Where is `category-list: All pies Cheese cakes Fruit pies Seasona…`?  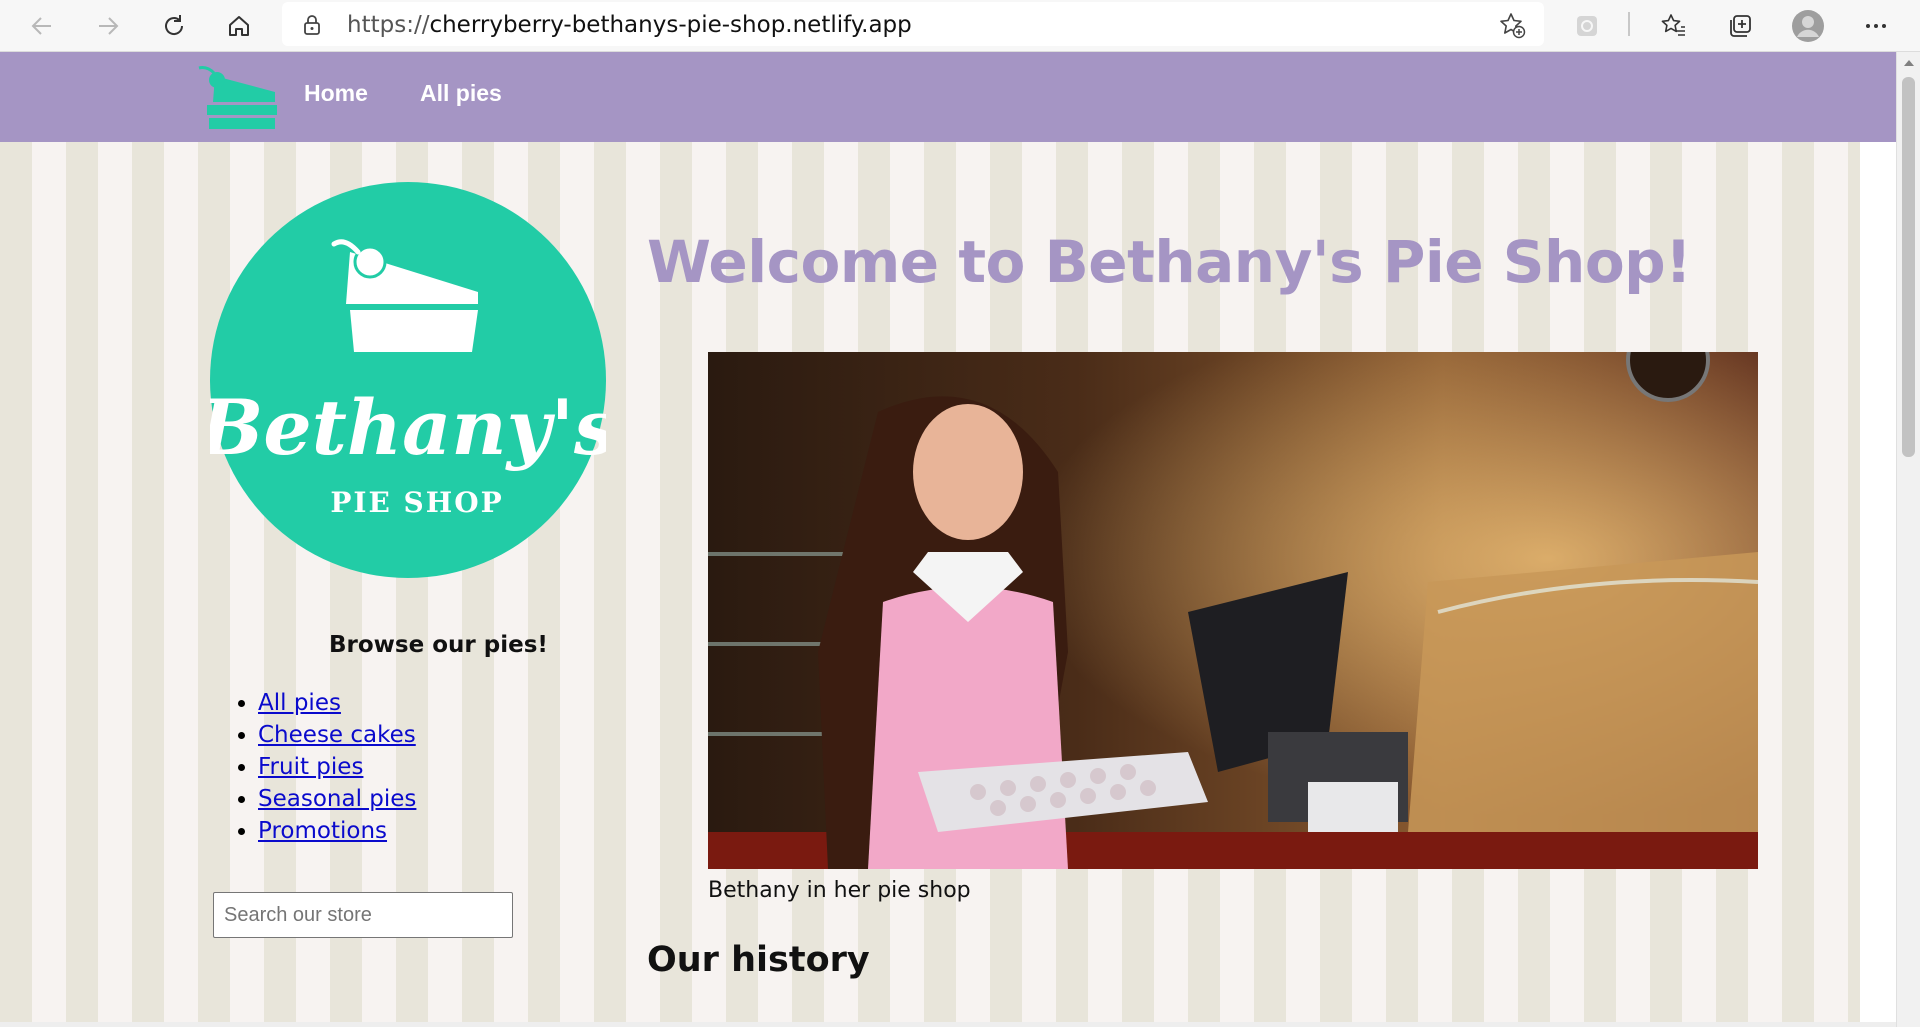
category-list: All pies Cheese cakes Fruit pies Seasona… is located at coordinates (323, 767).